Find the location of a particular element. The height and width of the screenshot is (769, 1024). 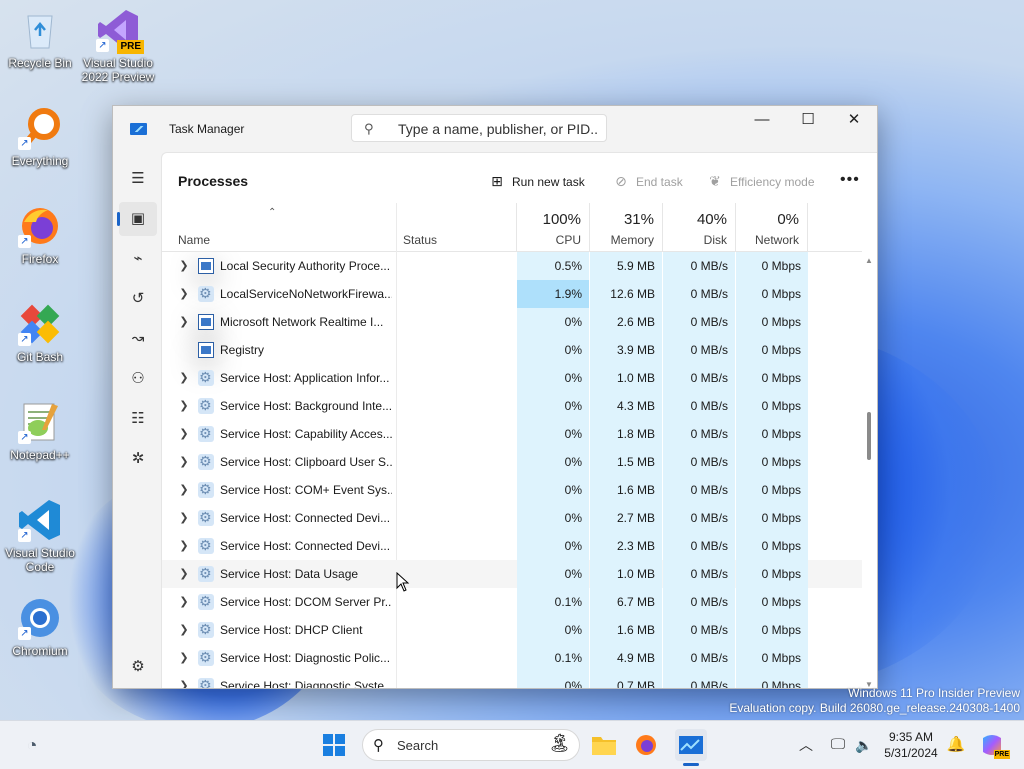

run-new-task-button: ⊞ Run new task is located at coordinates (536, 181).